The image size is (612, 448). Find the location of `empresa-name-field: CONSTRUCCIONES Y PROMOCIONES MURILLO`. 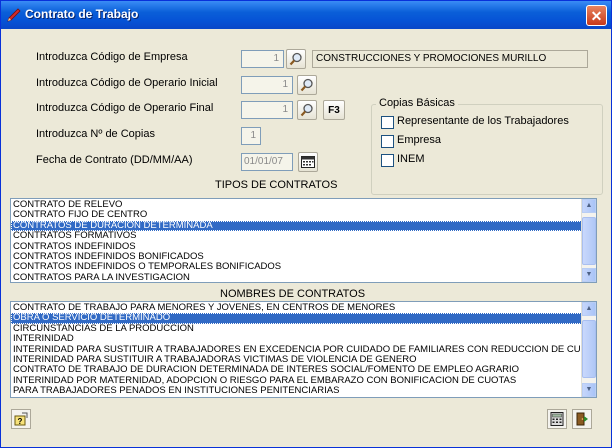

empresa-name-field: CONSTRUCCIONES Y PROMOCIONES MURILLO is located at coordinates (450, 59).